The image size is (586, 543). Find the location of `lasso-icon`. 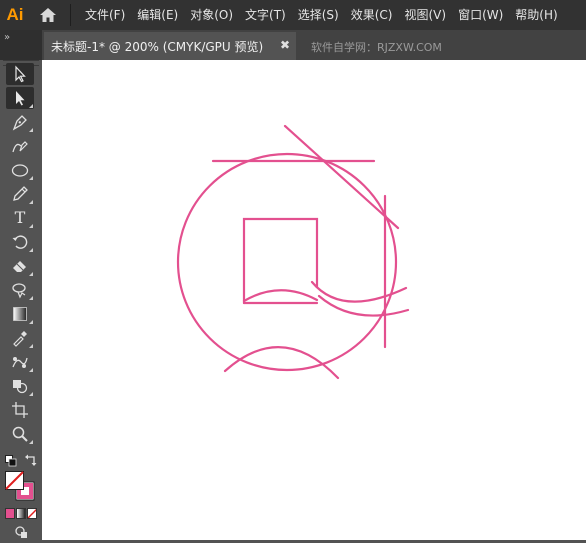

lasso-icon is located at coordinates (19, 291).